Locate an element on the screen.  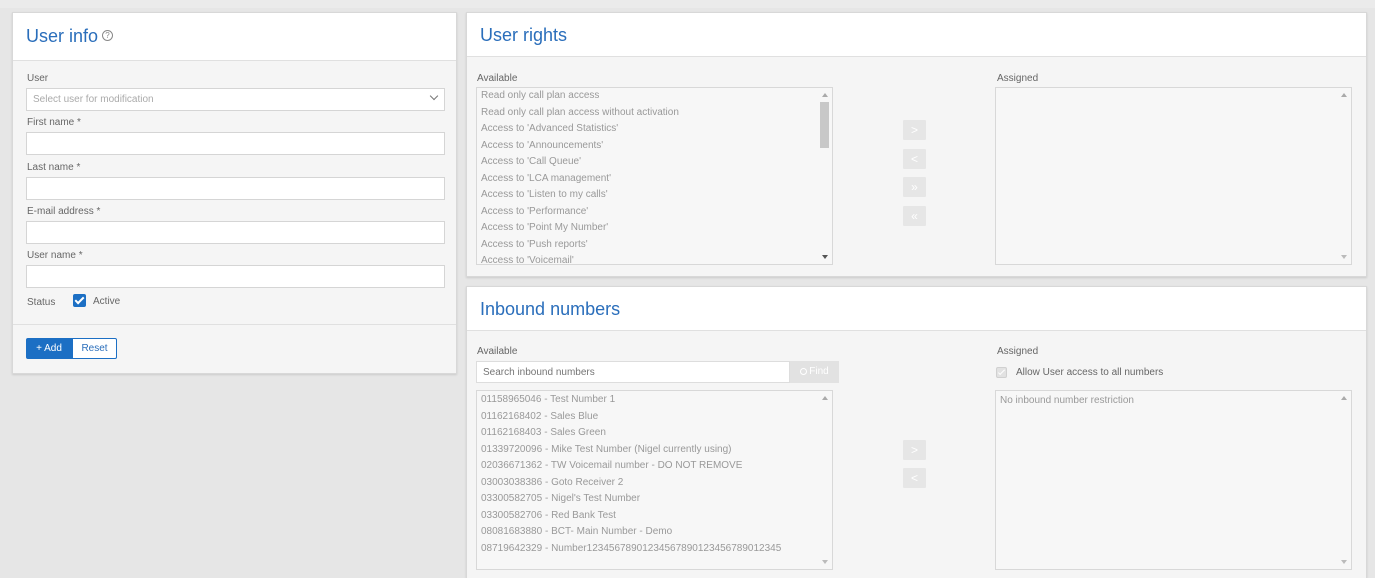
inbound-assigned-label: Assigned is located at coordinates (1018, 351).